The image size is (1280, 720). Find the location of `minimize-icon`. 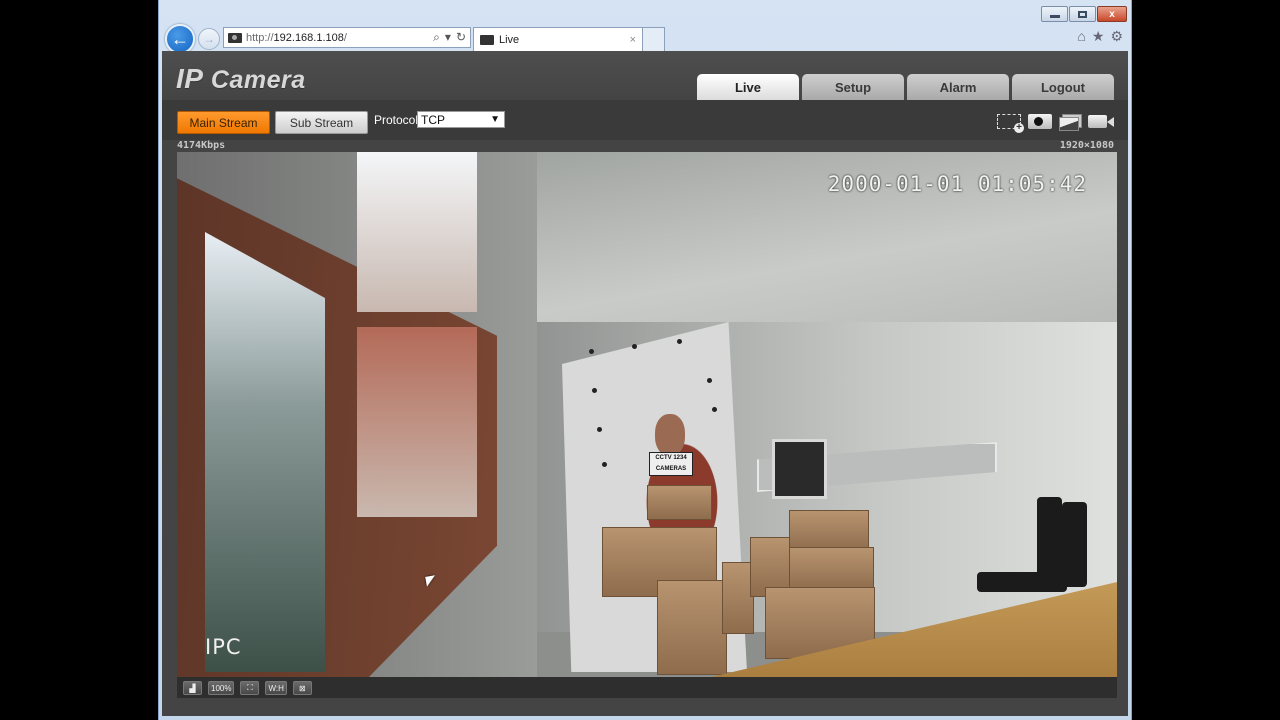

minimize-icon is located at coordinates (1054, 16).